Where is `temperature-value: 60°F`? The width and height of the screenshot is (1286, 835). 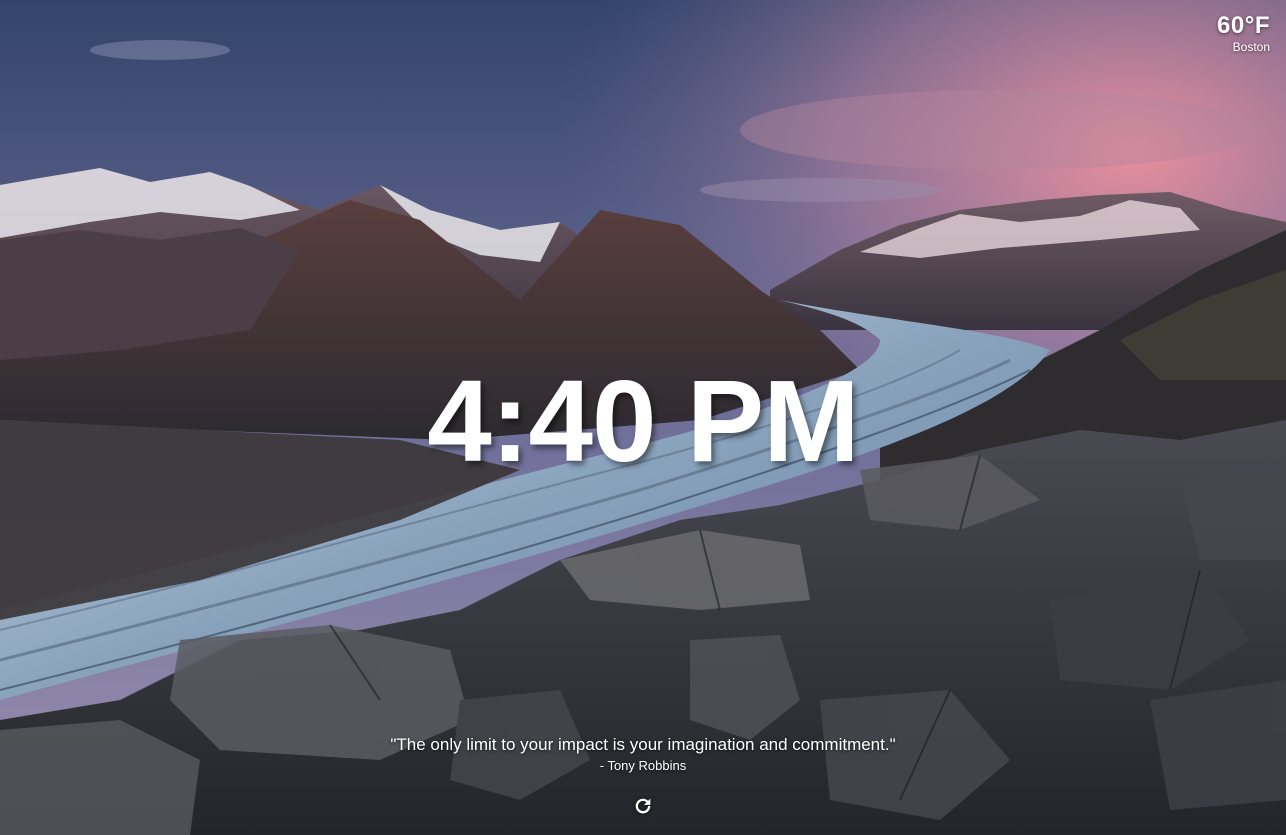
temperature-value: 60°F is located at coordinates (1243, 25).